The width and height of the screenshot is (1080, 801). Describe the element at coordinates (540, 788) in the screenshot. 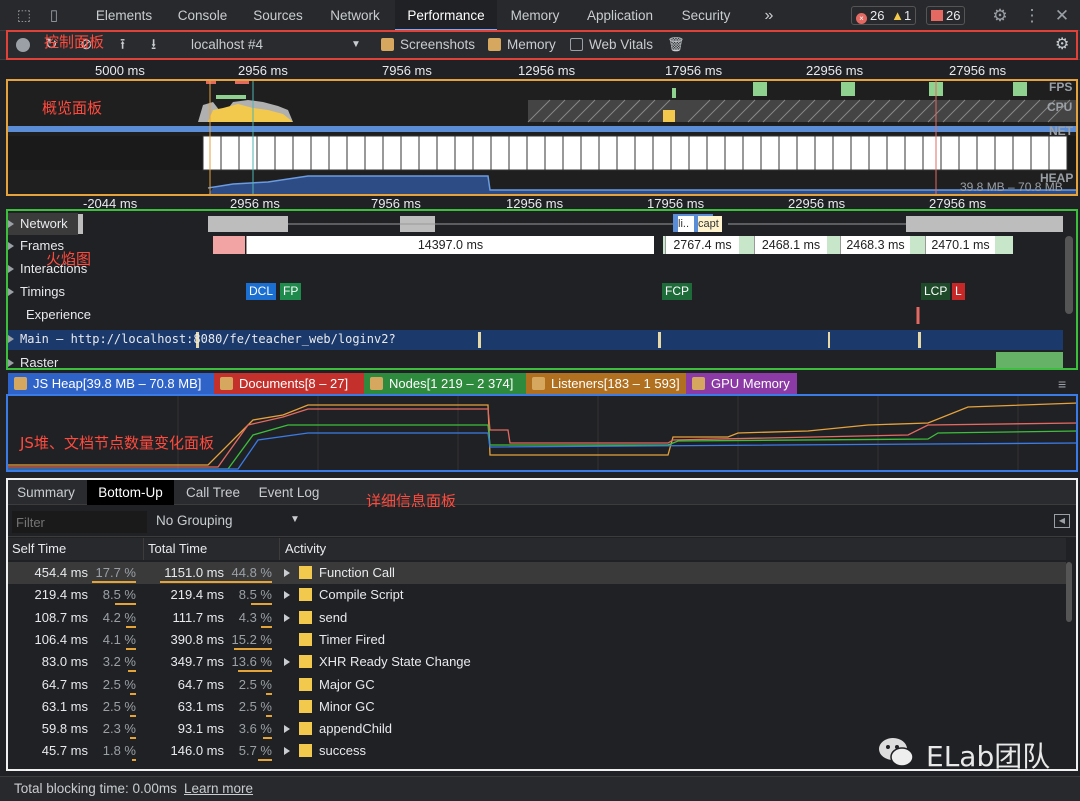

I see `footer-bar: Total blocking time: 0.00ms Learn more` at that location.